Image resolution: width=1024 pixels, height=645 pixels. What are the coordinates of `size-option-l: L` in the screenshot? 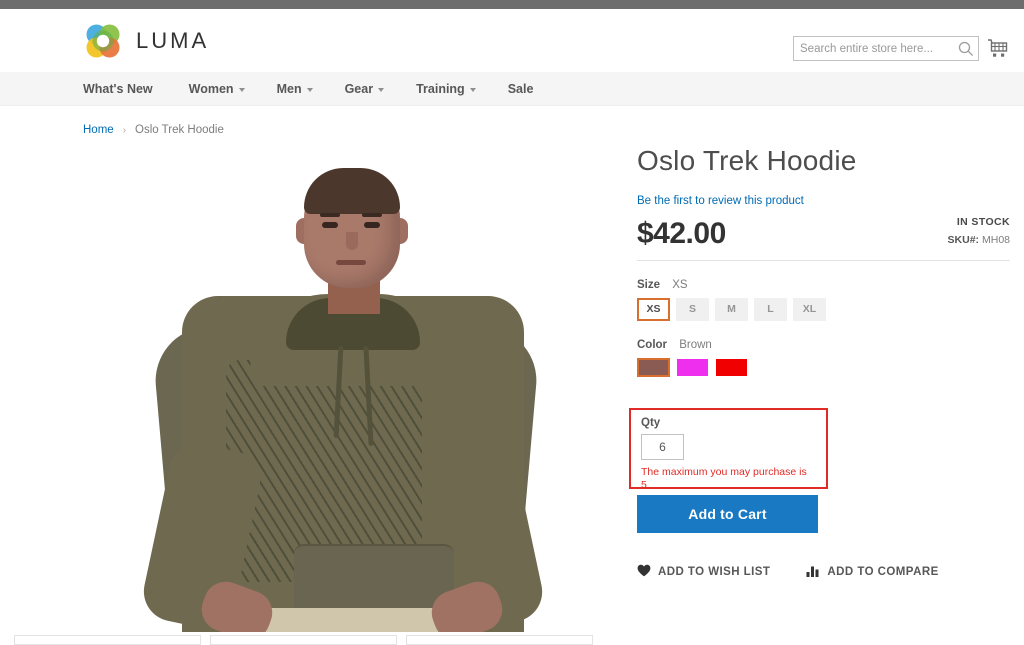 It's located at (770, 309).